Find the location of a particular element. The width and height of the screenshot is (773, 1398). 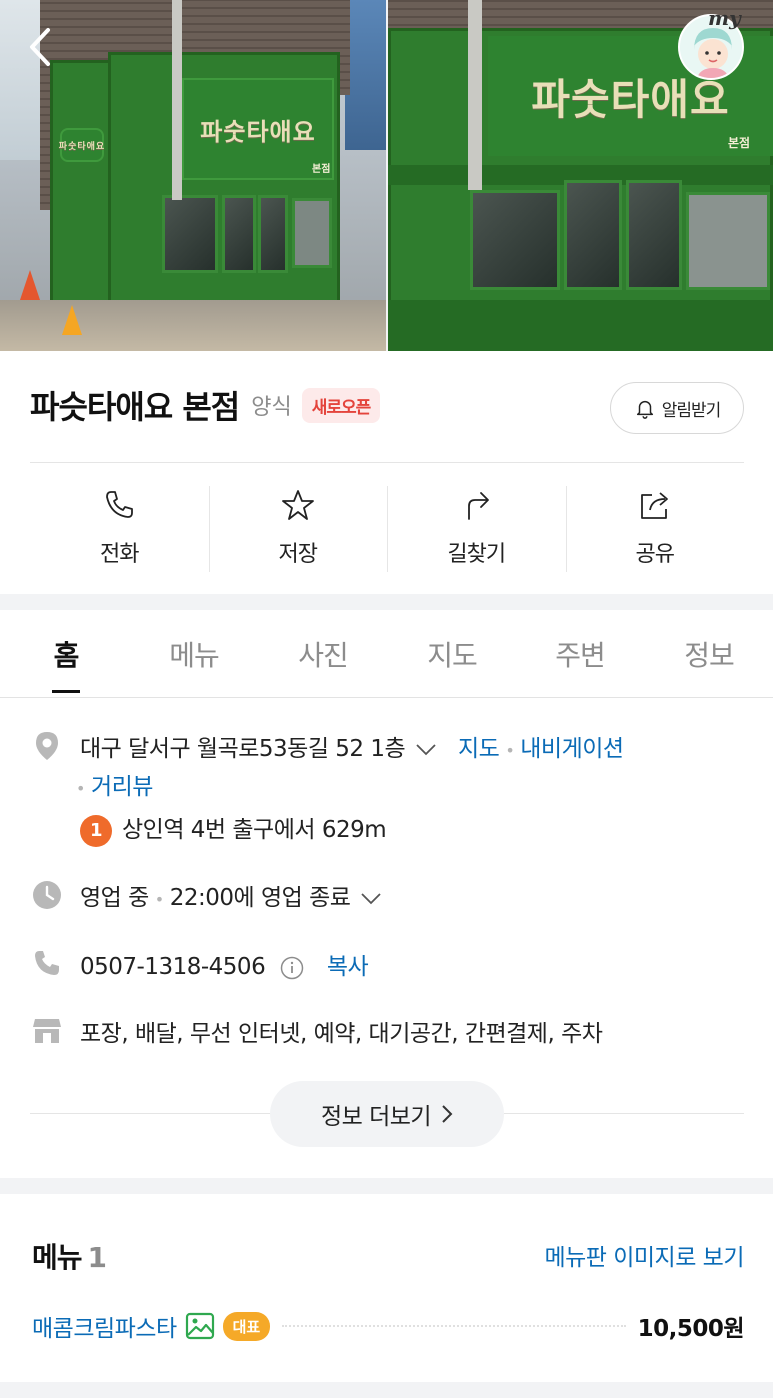

star-icon is located at coordinates (297, 505).